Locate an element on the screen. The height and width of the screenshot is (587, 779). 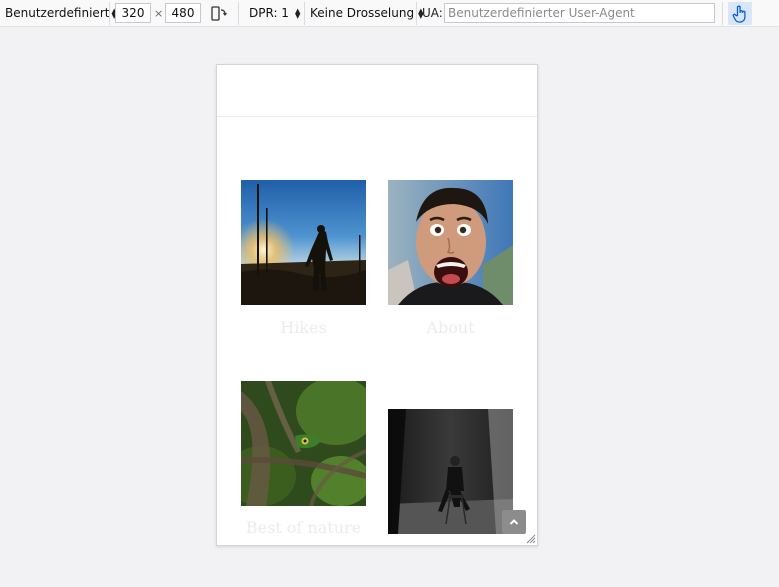
dpr-selector: DPR: 1 ▲ ▼ is located at coordinates (274, 13).